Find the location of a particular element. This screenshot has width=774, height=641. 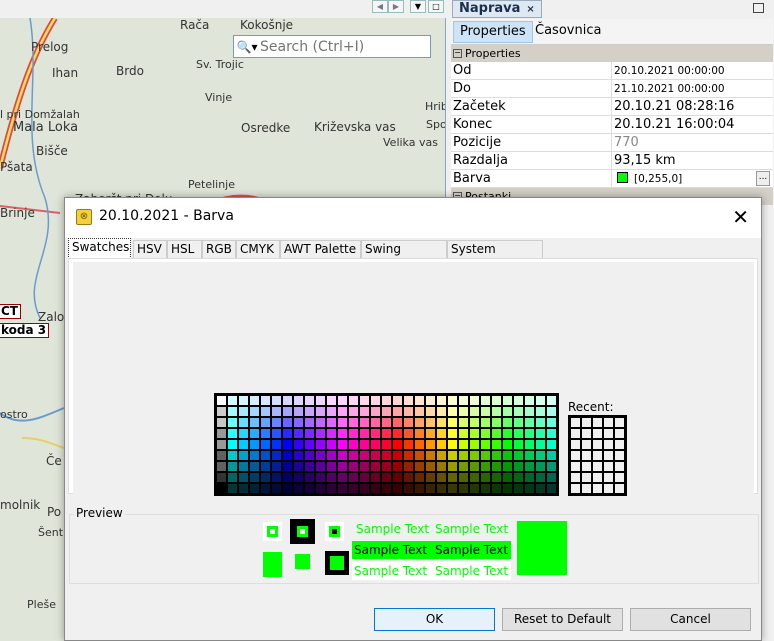

tab-casovnica: Časovnica is located at coordinates (568, 32).